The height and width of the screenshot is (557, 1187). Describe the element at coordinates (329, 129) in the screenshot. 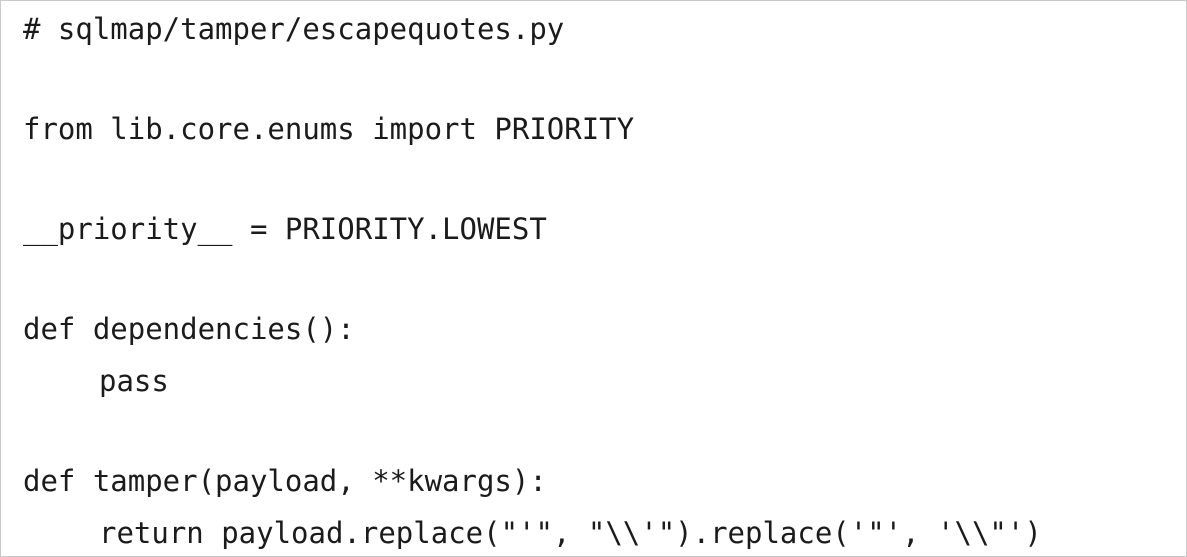

I see `import-line: from lib.core.enums import PRIORITY` at that location.